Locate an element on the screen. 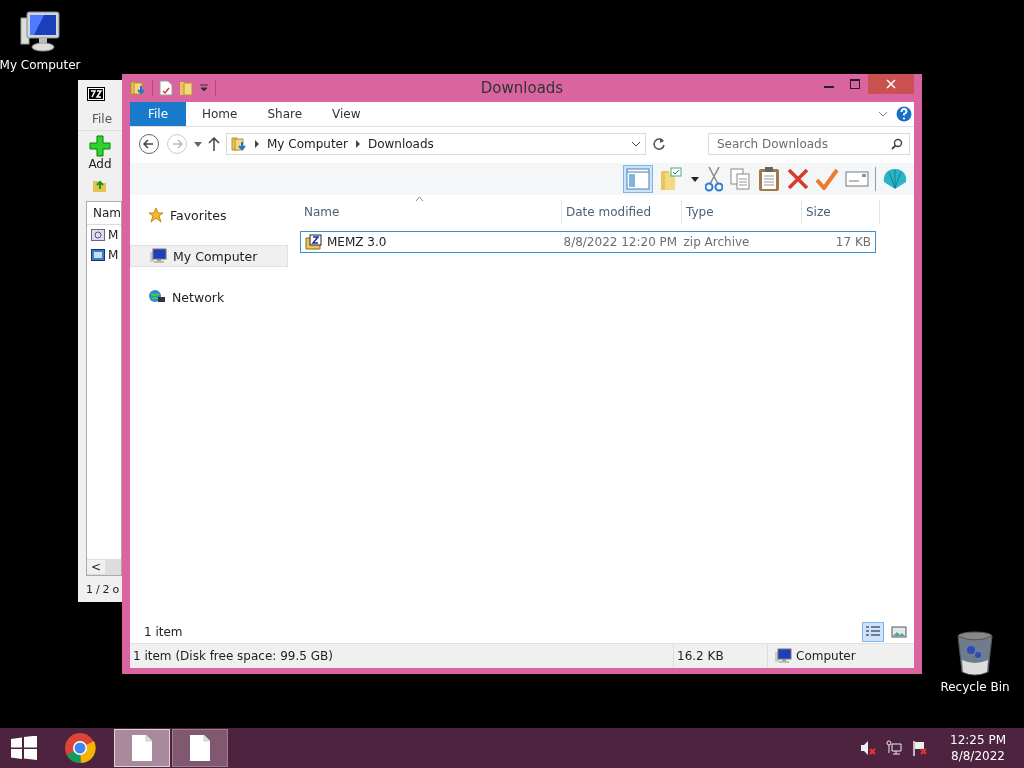  file-name: MEMZ 3.0 is located at coordinates (357, 242).